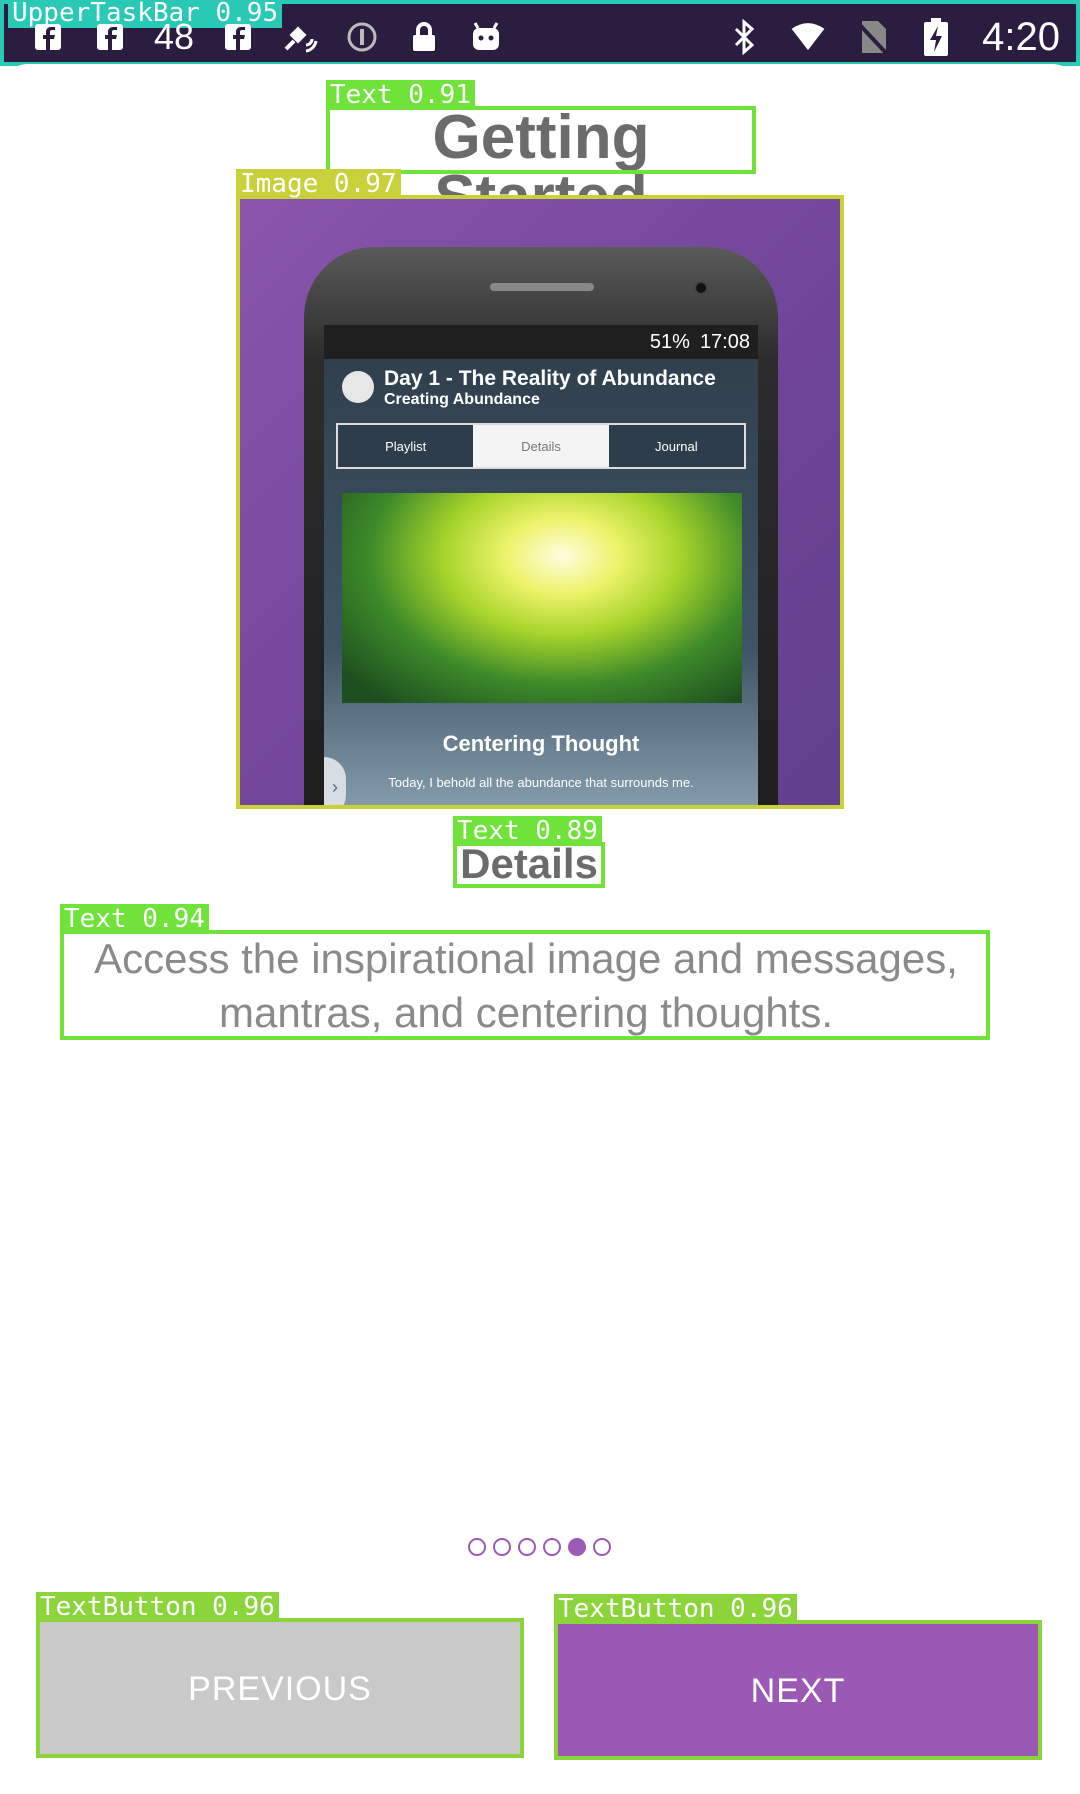  I want to click on no-sim-icon, so click(872, 37).